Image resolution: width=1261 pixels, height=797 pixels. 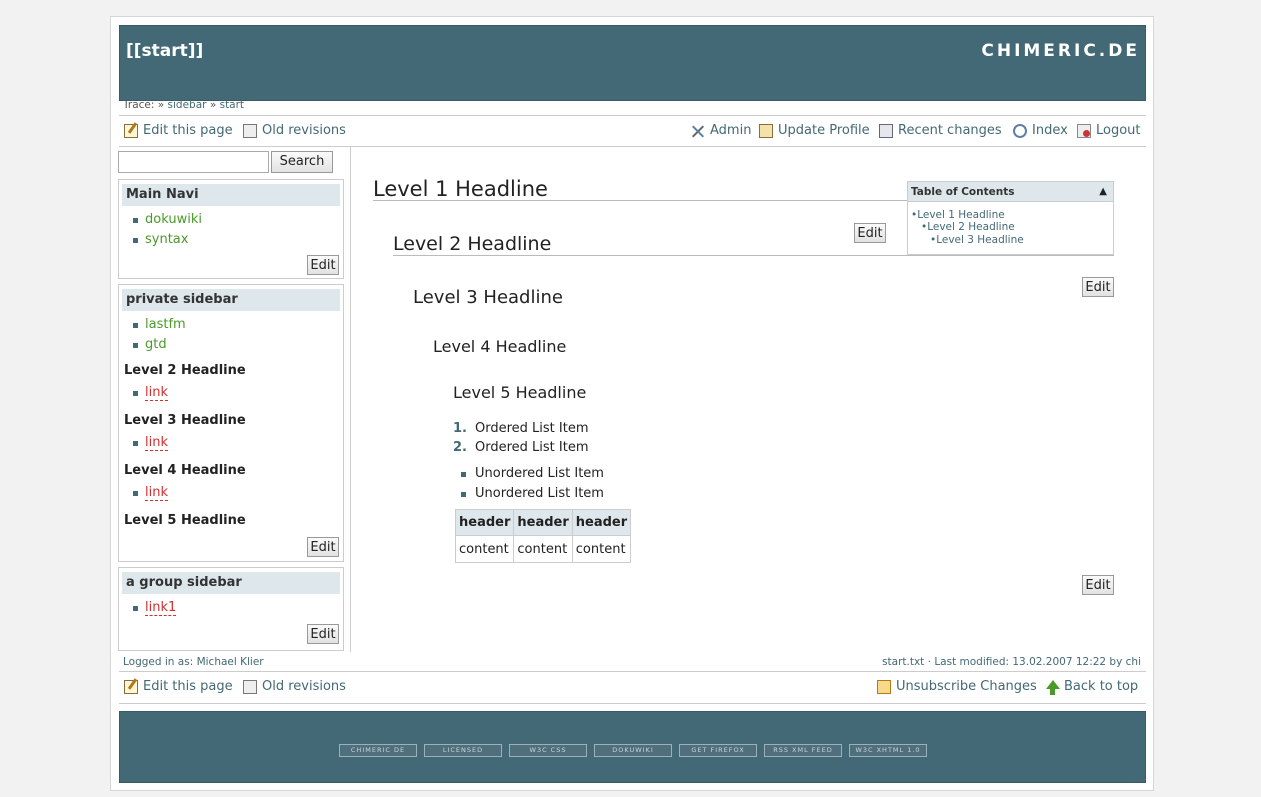 What do you see at coordinates (231, 195) in the screenshot?
I see `sidebar-heading: Main Navi` at bounding box center [231, 195].